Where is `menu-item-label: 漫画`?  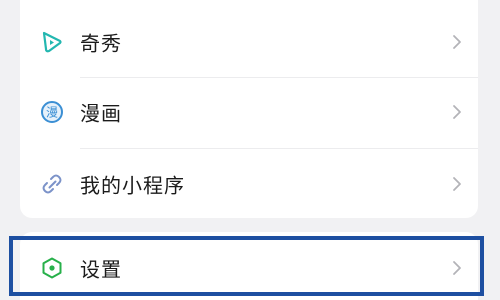
menu-item-label: 漫画 is located at coordinates (101, 113).